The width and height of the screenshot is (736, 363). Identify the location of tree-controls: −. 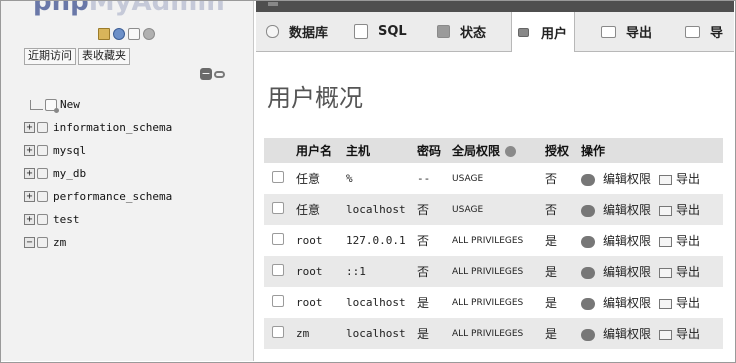
(212, 74).